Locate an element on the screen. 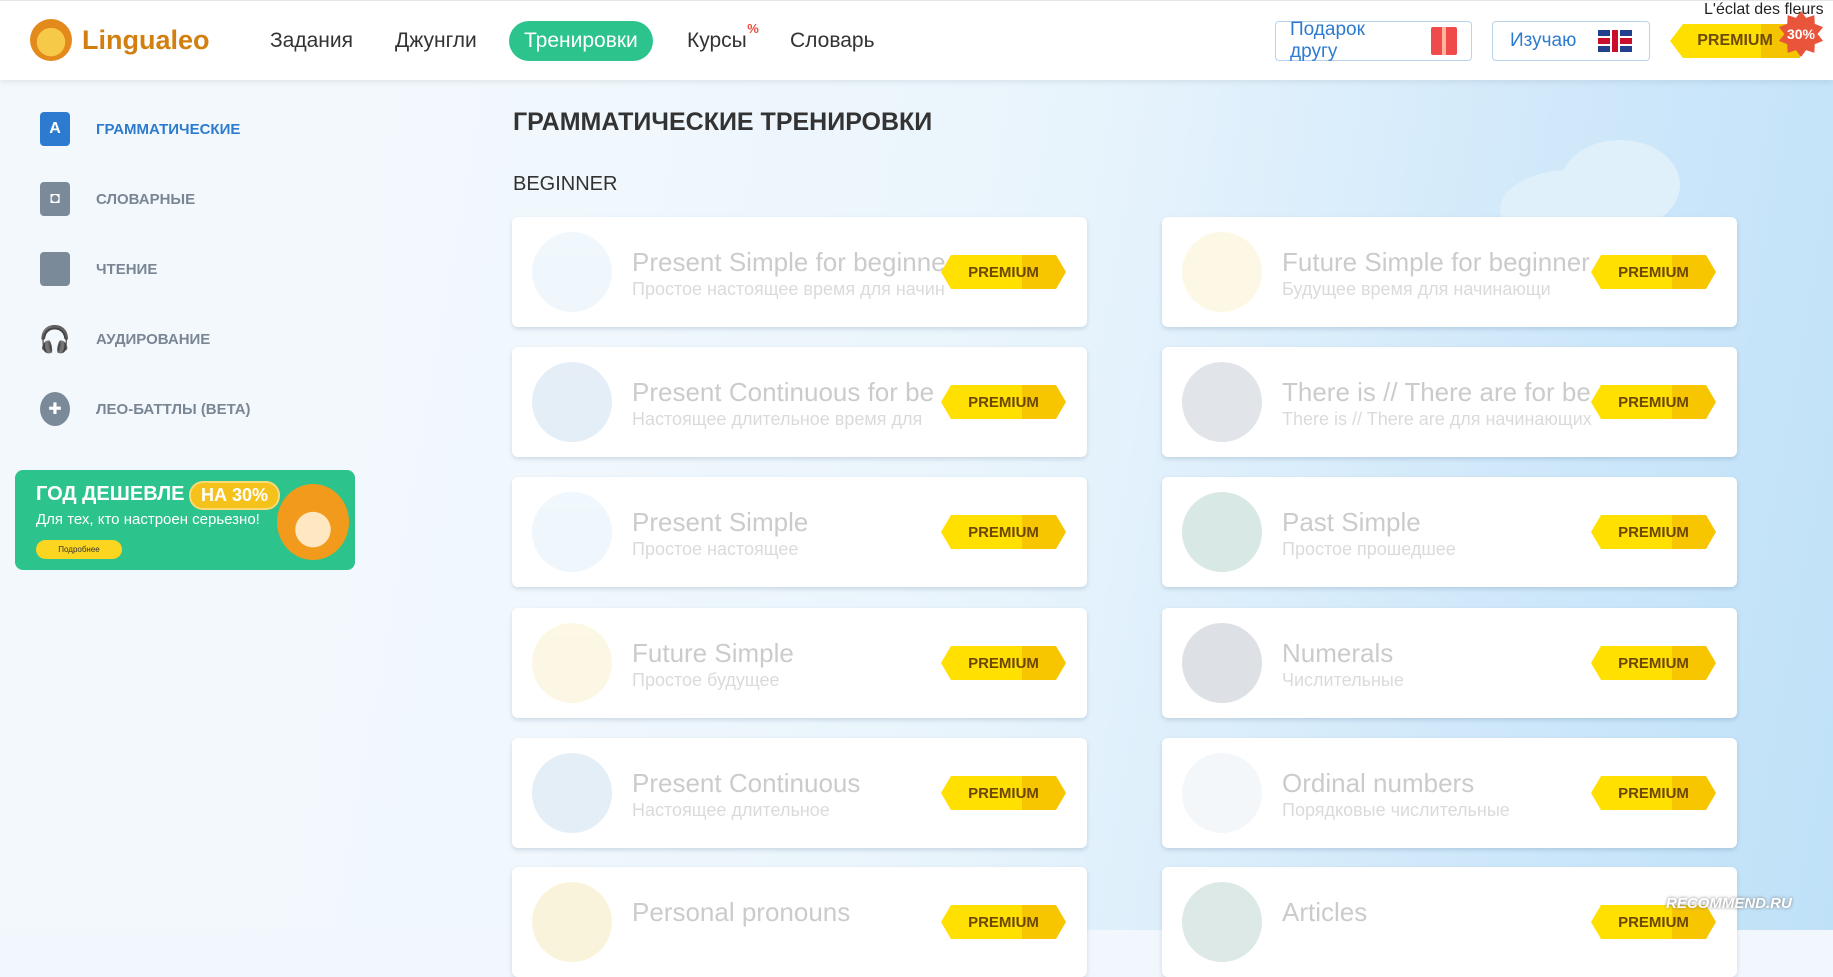 Image resolution: width=1833 pixels, height=977 pixels. training-title: Present Continuous is located at coordinates (746, 783).